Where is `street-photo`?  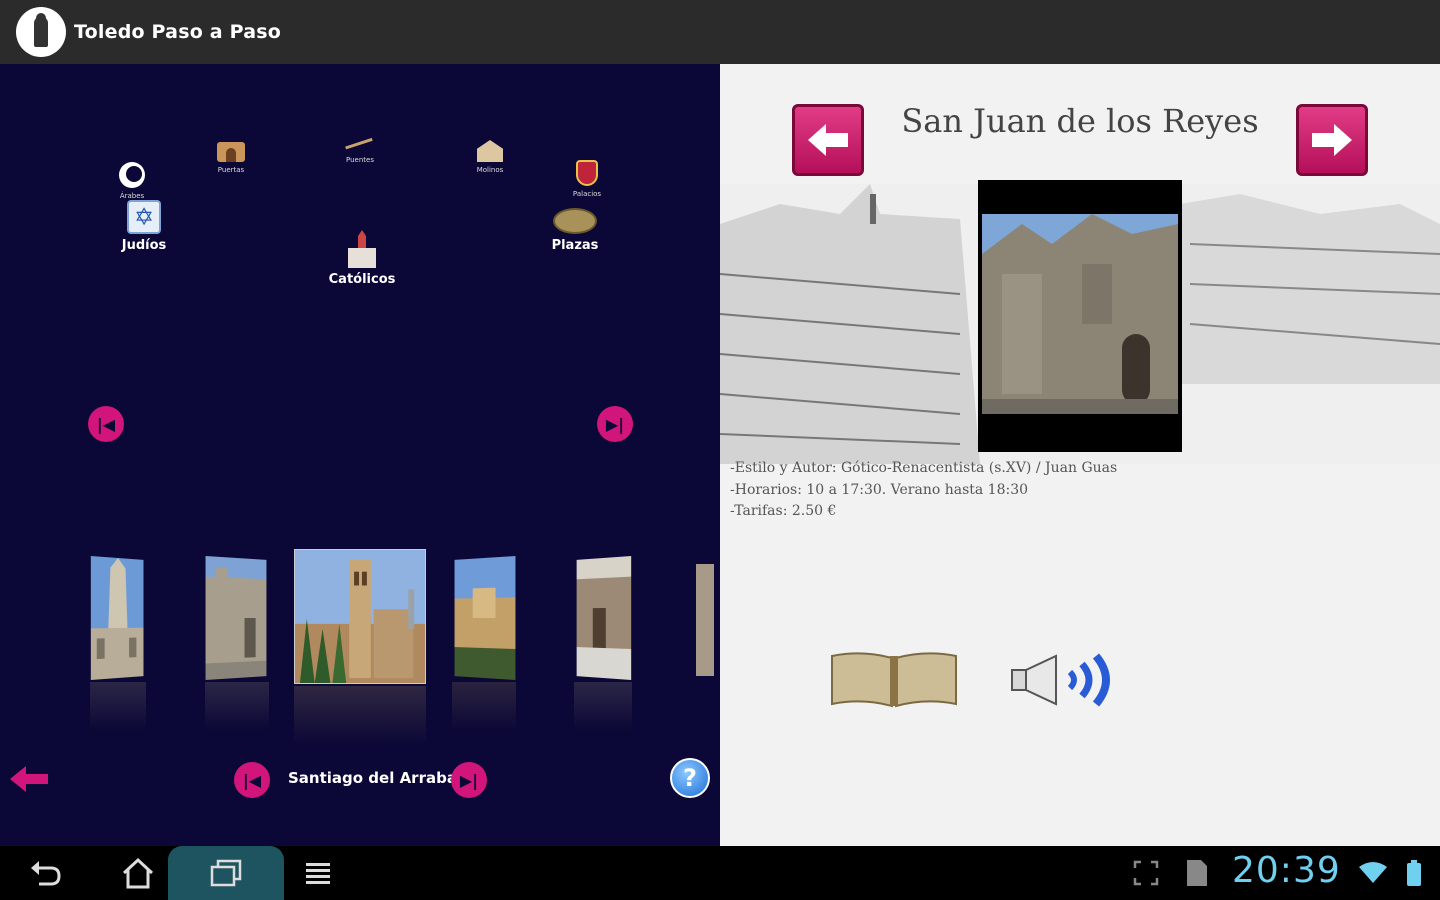 street-photo is located at coordinates (604, 618).